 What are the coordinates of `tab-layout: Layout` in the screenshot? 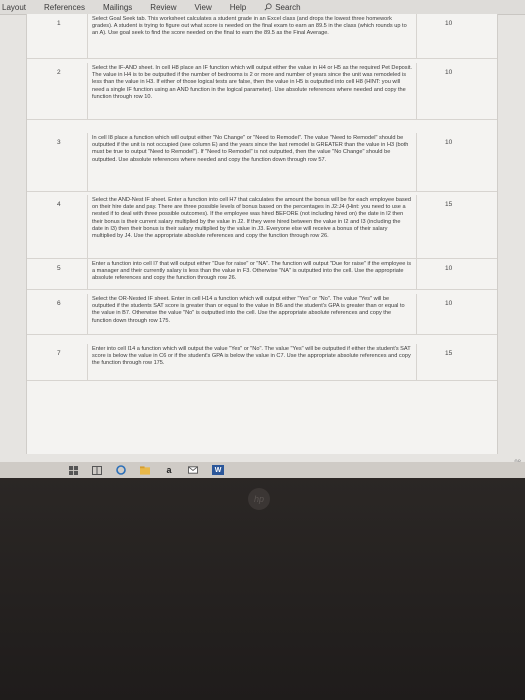 It's located at (14, 7).